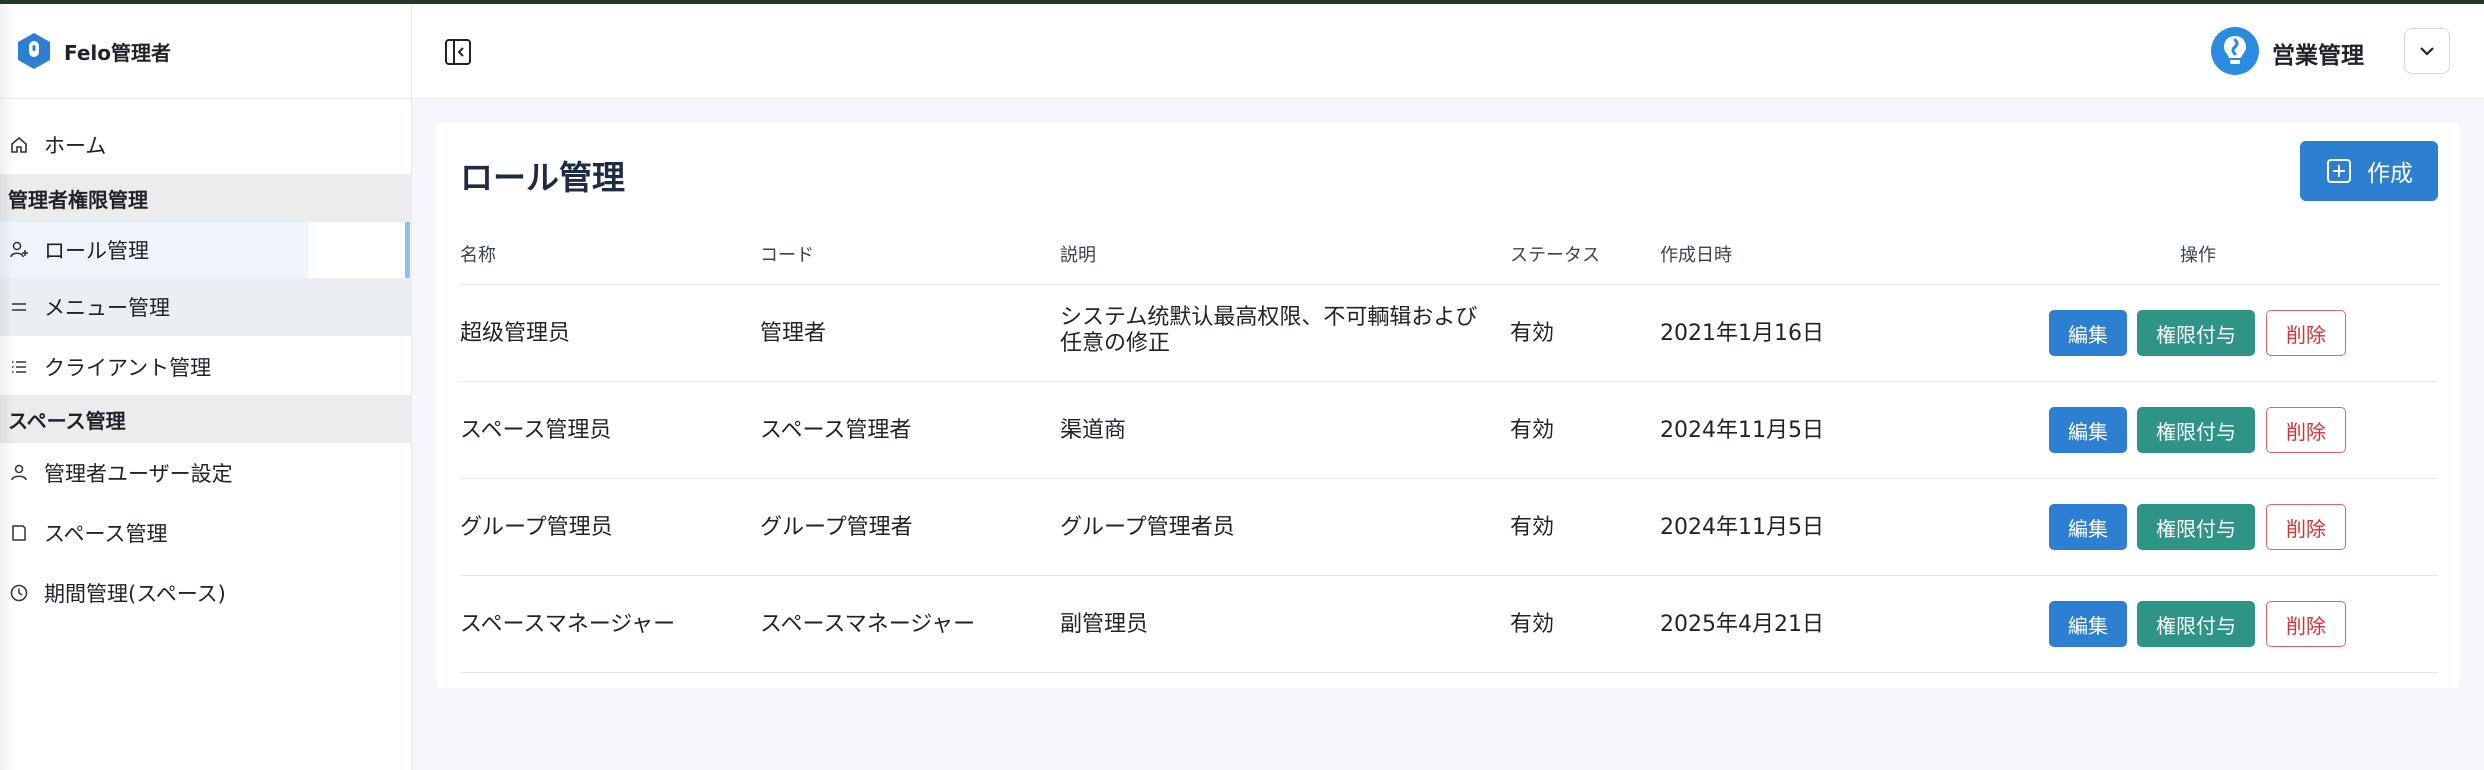  I want to click on home-icon, so click(19, 145).